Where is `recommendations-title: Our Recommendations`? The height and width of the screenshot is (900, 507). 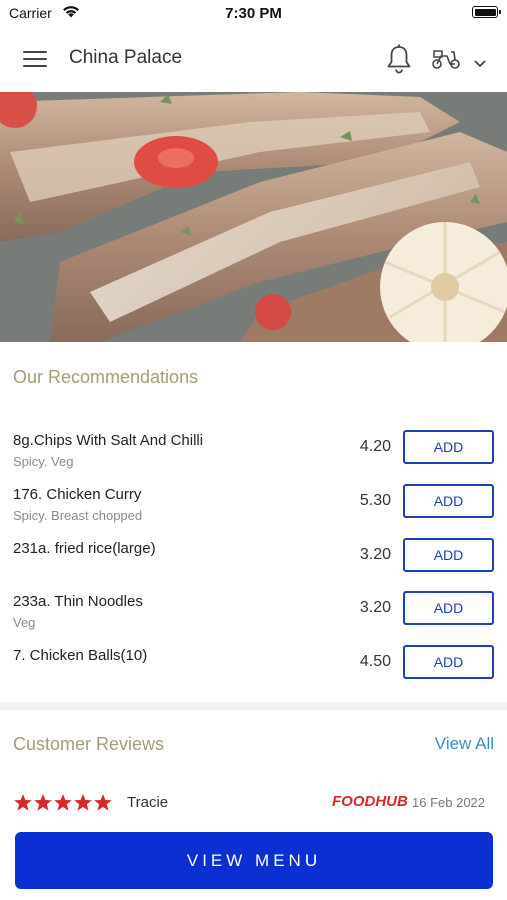 recommendations-title: Our Recommendations is located at coordinates (106, 377).